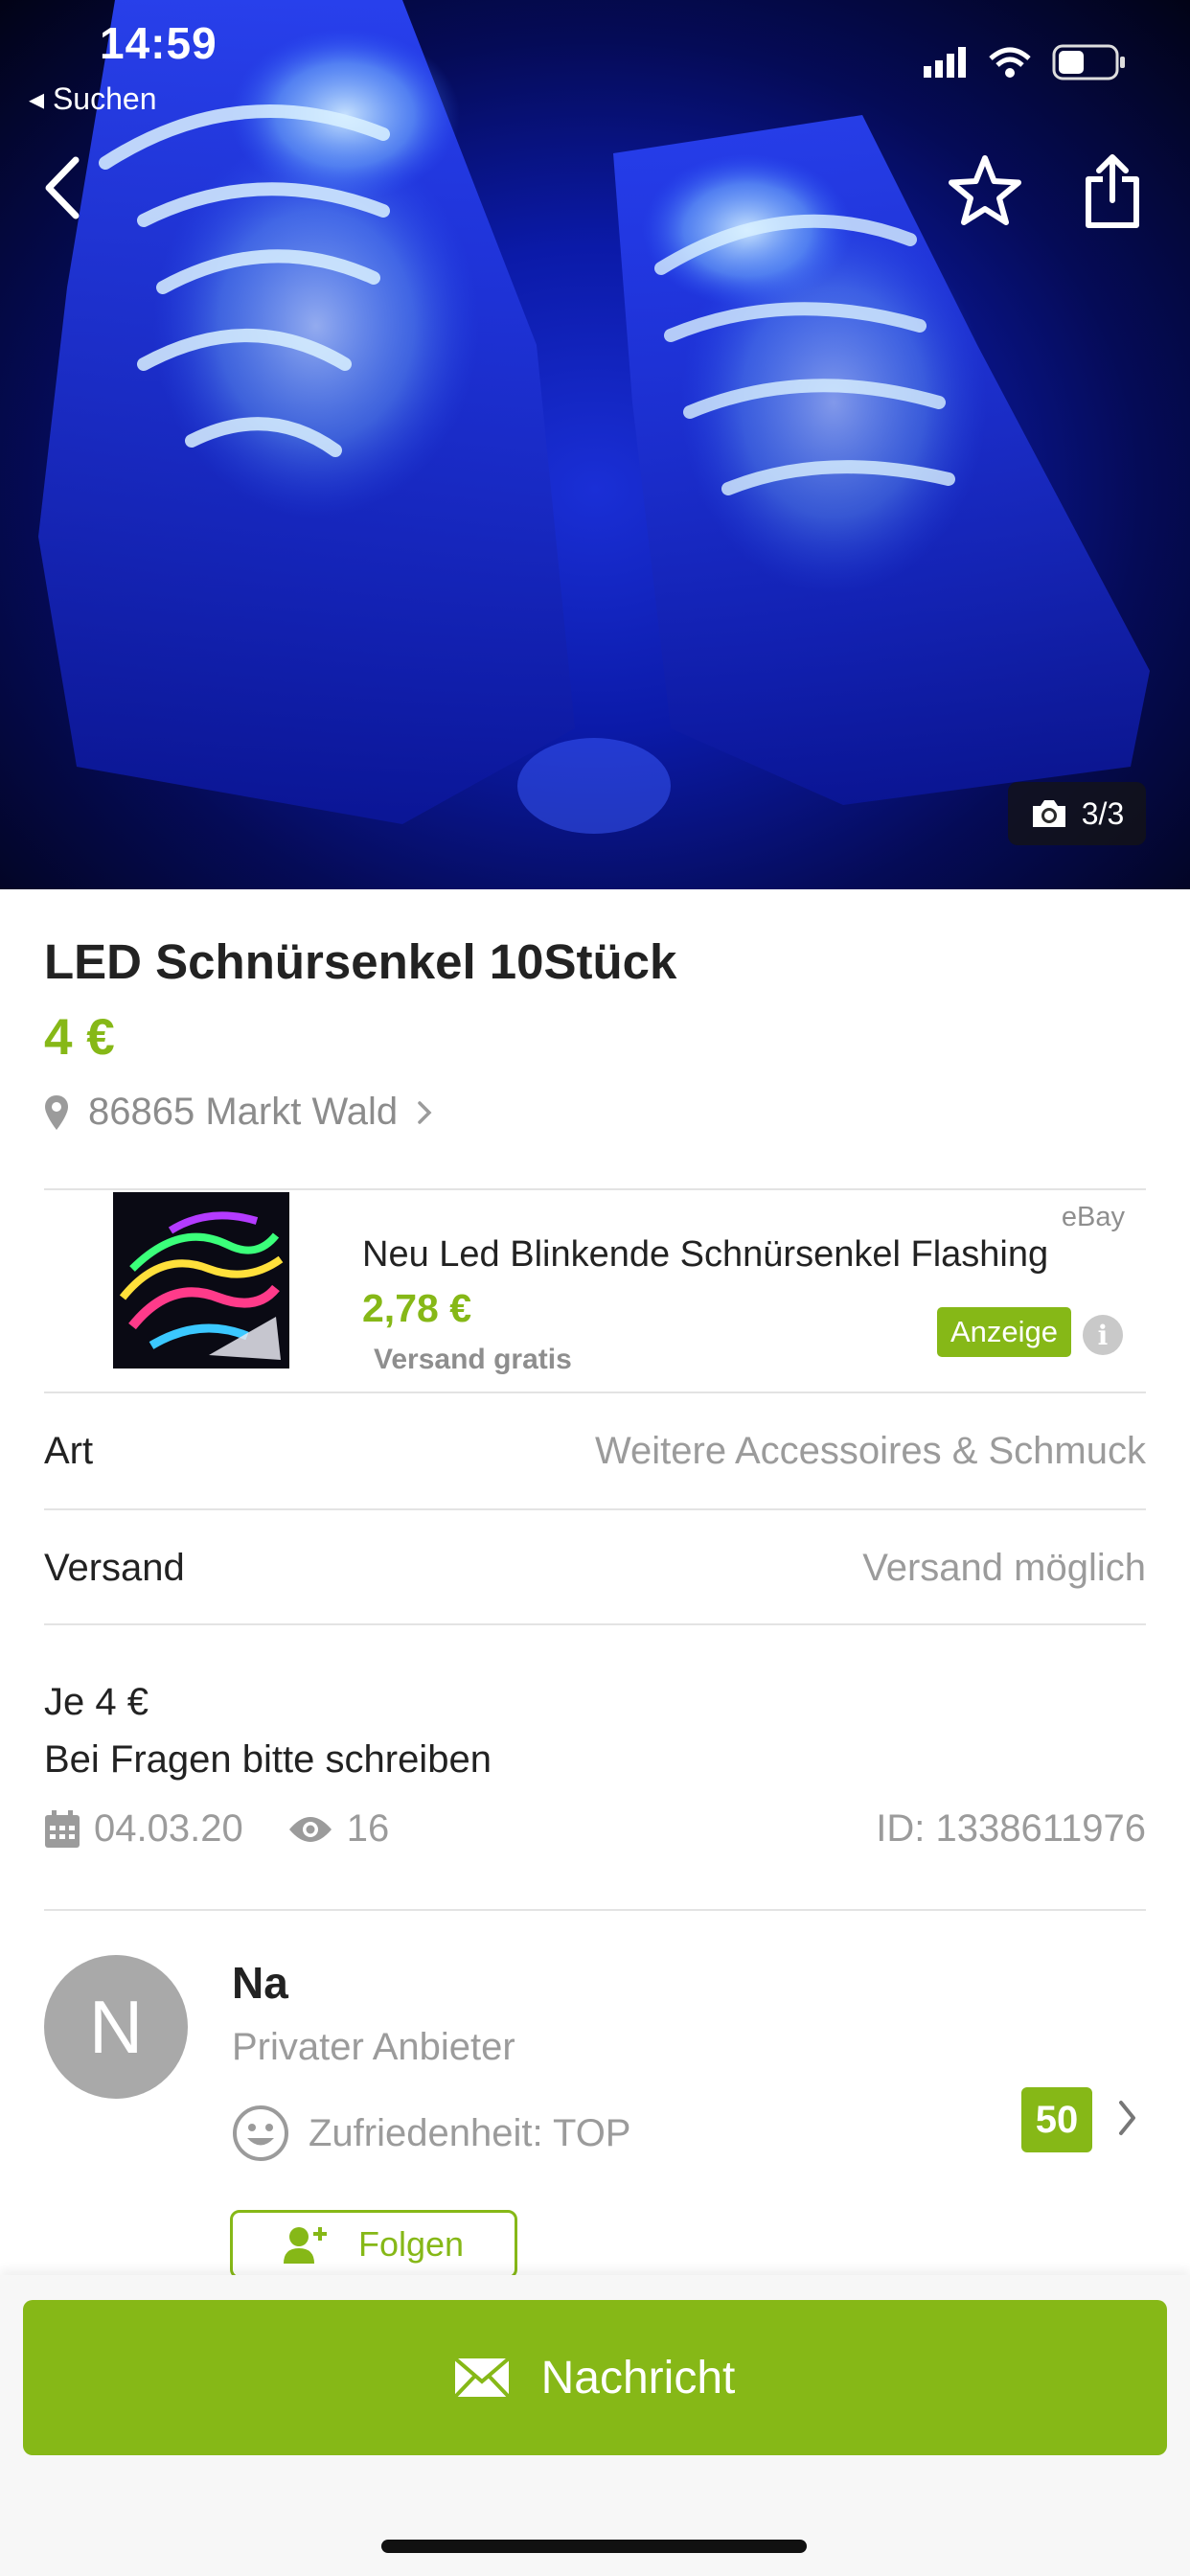 Image resolution: width=1190 pixels, height=2576 pixels. Describe the element at coordinates (260, 1983) in the screenshot. I see `seller-name: Na` at that location.